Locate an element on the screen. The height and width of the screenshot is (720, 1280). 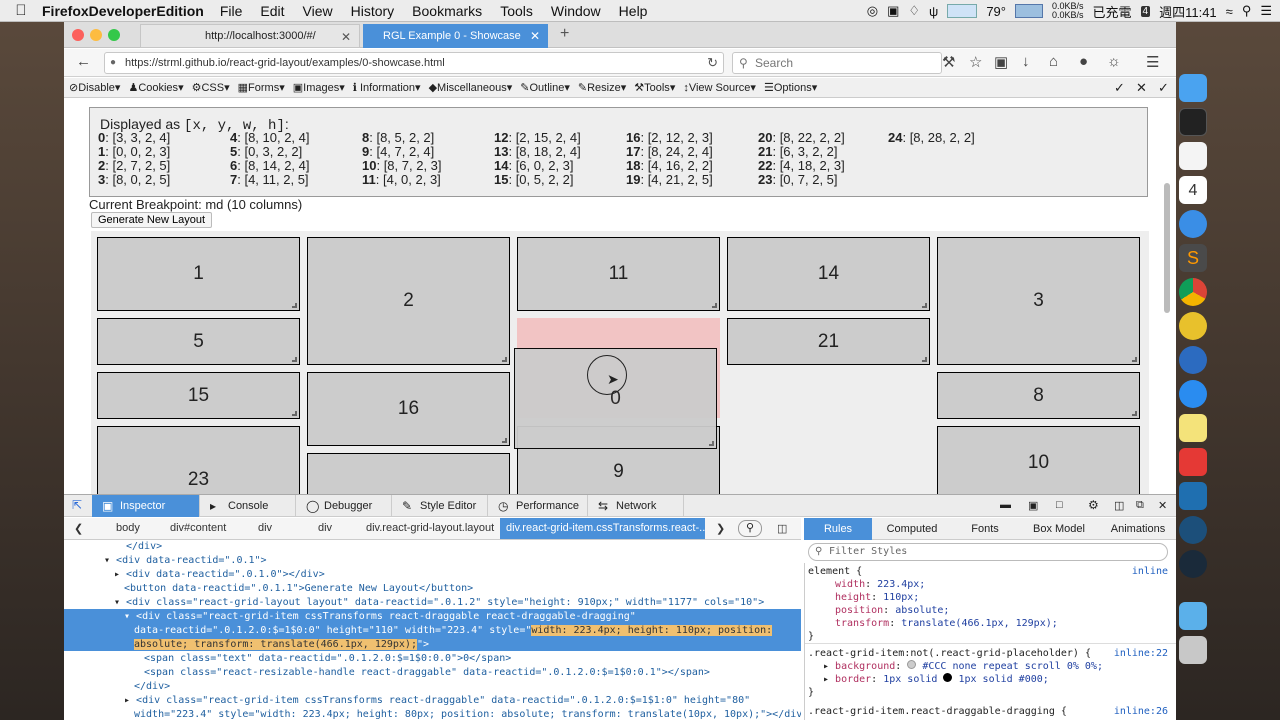
new-tab-button: + is located at coordinates (564, 34).